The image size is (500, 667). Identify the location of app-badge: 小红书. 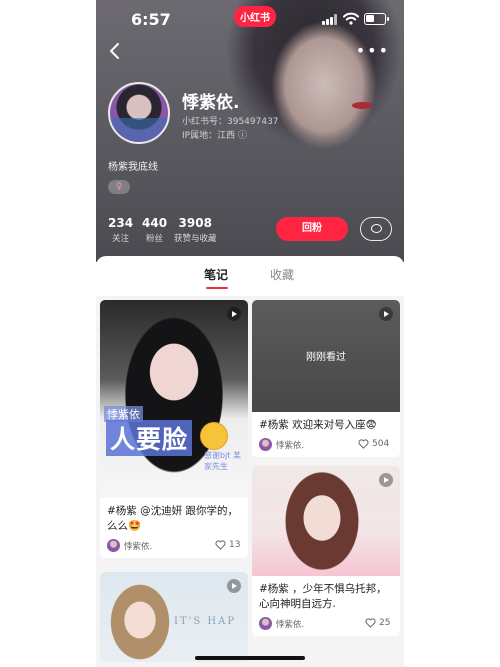
(255, 16).